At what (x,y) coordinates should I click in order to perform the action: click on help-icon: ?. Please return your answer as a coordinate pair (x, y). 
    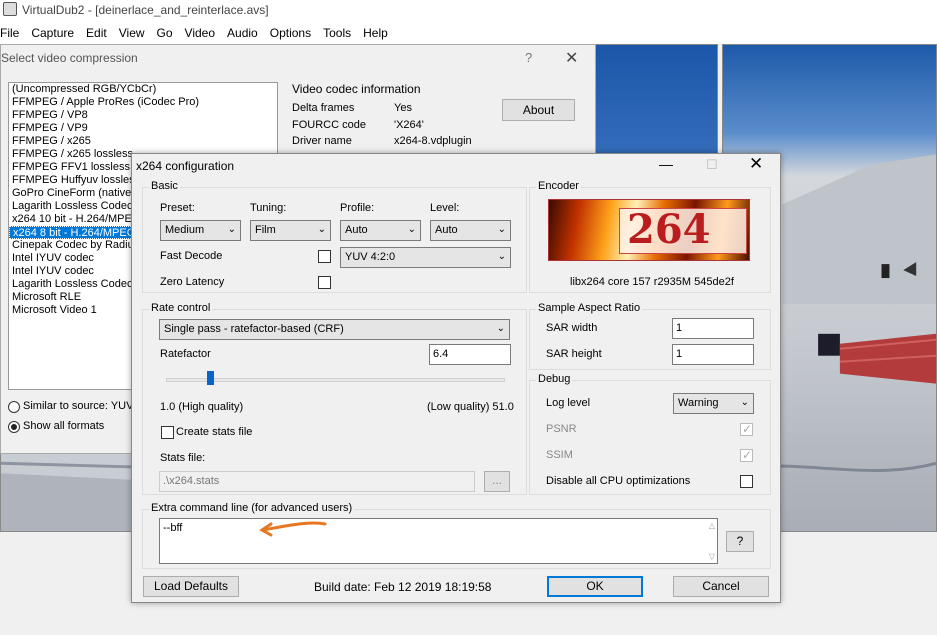
    Looking at the image, I should click on (528, 57).